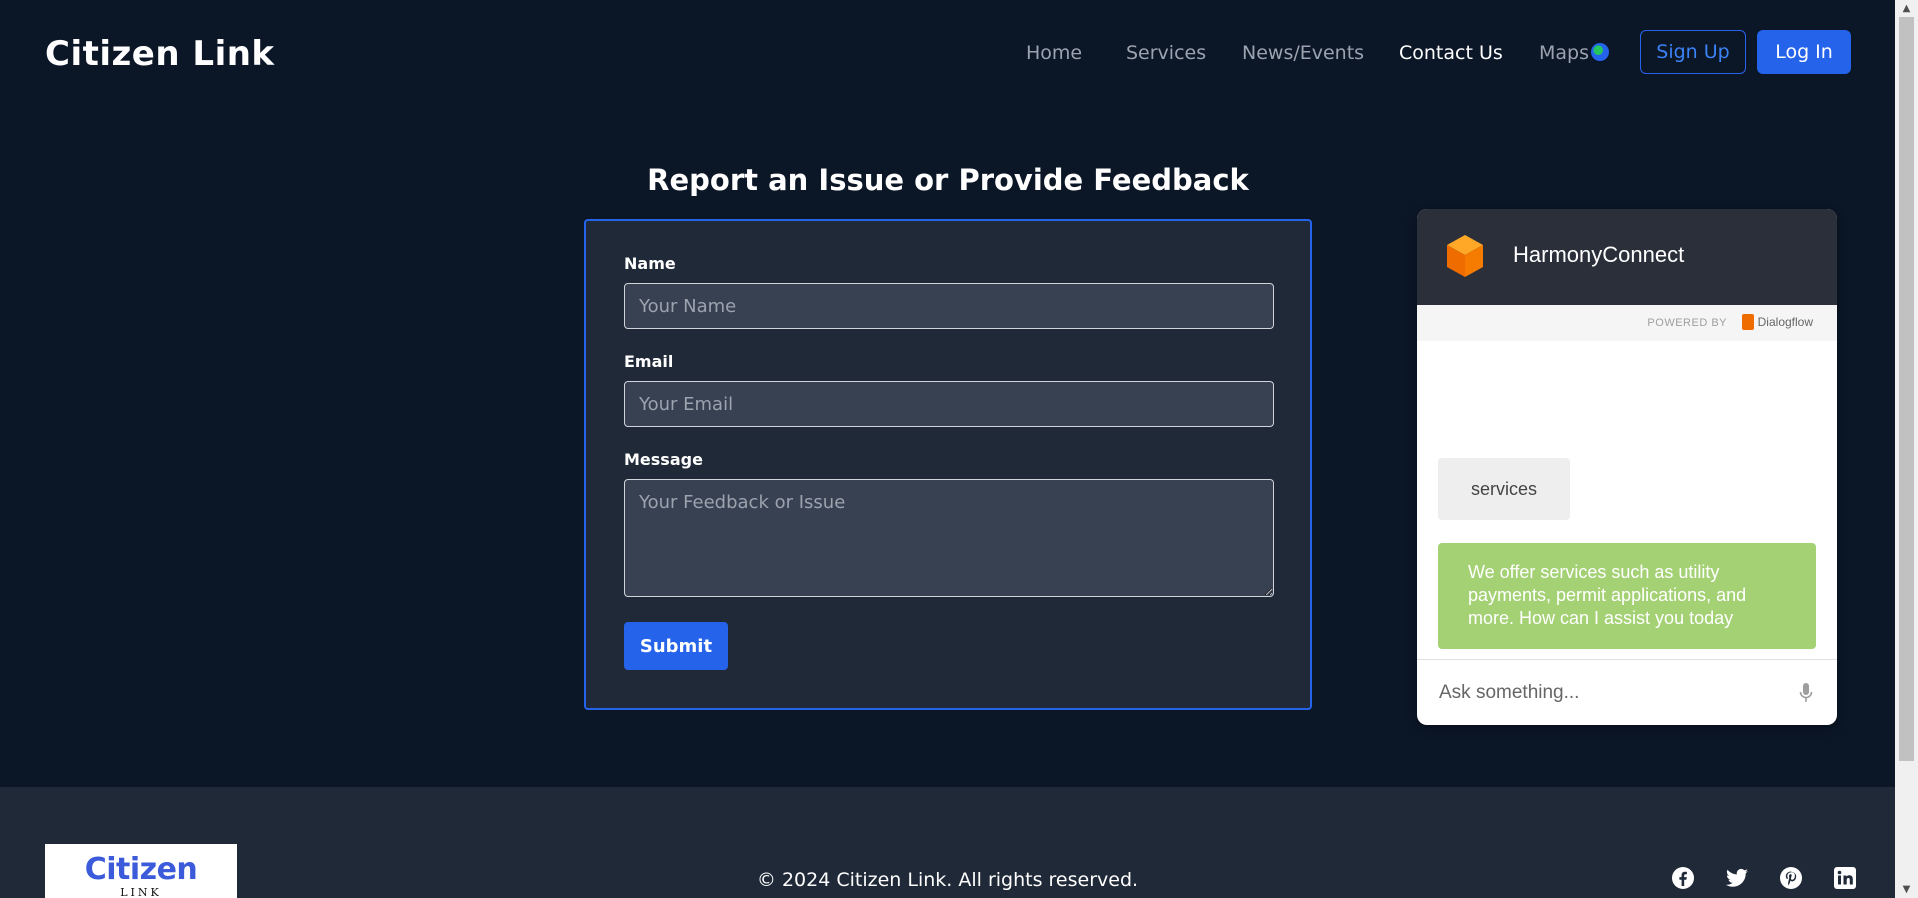  I want to click on name-input, so click(949, 306).